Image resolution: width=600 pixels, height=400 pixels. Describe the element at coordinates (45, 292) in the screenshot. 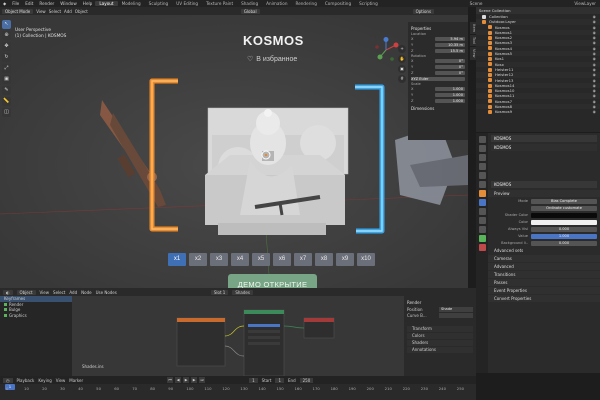

I see `node-menu-view: View` at that location.